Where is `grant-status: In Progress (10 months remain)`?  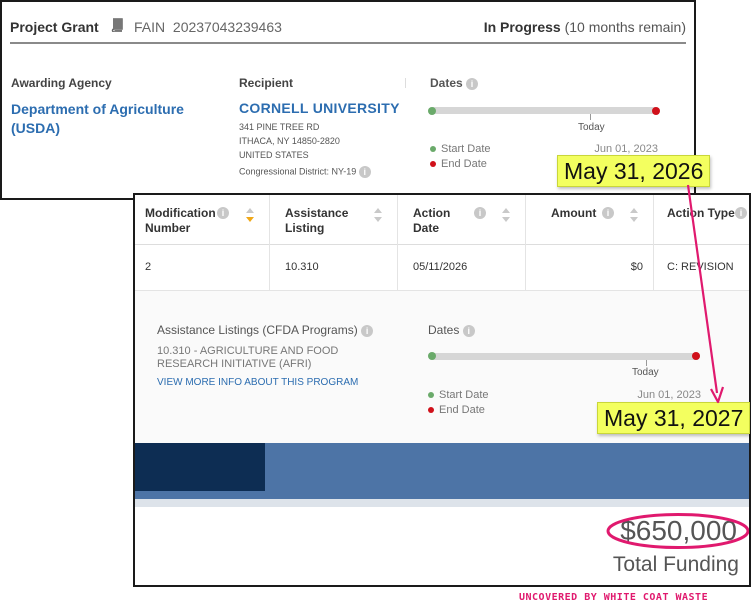 grant-status: In Progress (10 months remain) is located at coordinates (585, 27).